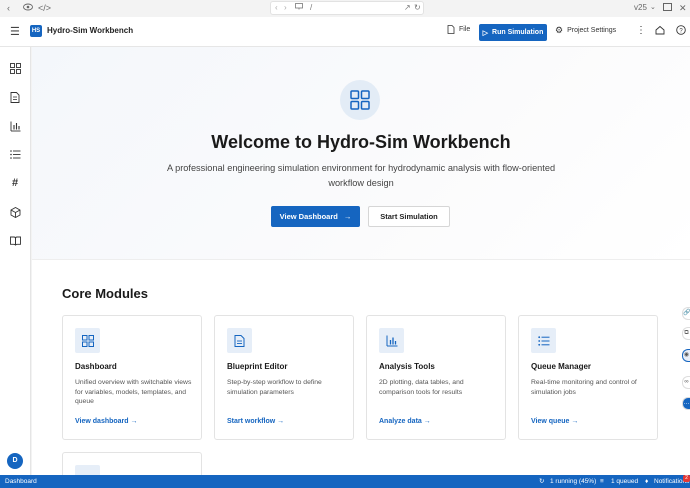 Image resolution: width=690 pixels, height=488 pixels. I want to click on hero-dashboard-icon, so click(360, 100).